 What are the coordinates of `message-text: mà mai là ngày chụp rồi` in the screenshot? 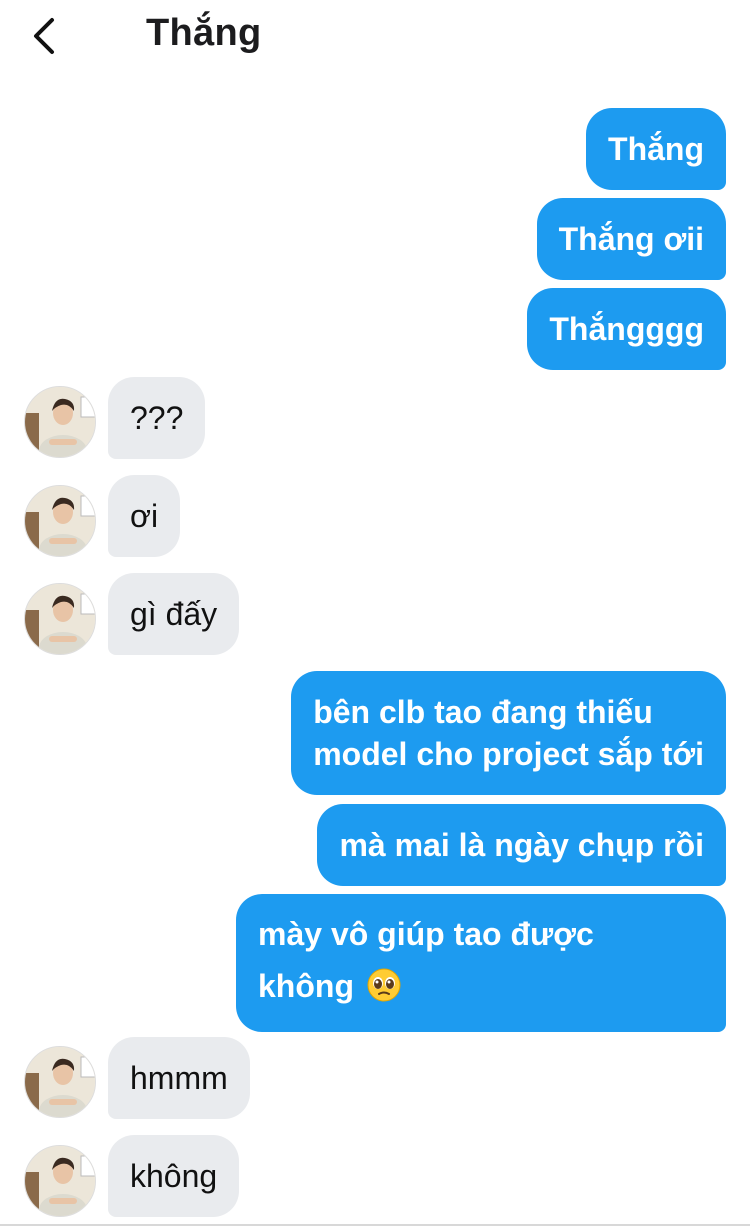 It's located at (521, 845).